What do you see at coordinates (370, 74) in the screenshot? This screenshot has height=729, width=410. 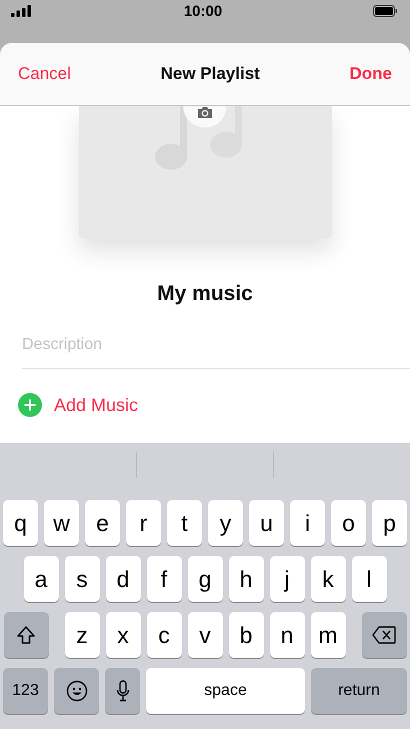 I see `done-button: Done` at bounding box center [370, 74].